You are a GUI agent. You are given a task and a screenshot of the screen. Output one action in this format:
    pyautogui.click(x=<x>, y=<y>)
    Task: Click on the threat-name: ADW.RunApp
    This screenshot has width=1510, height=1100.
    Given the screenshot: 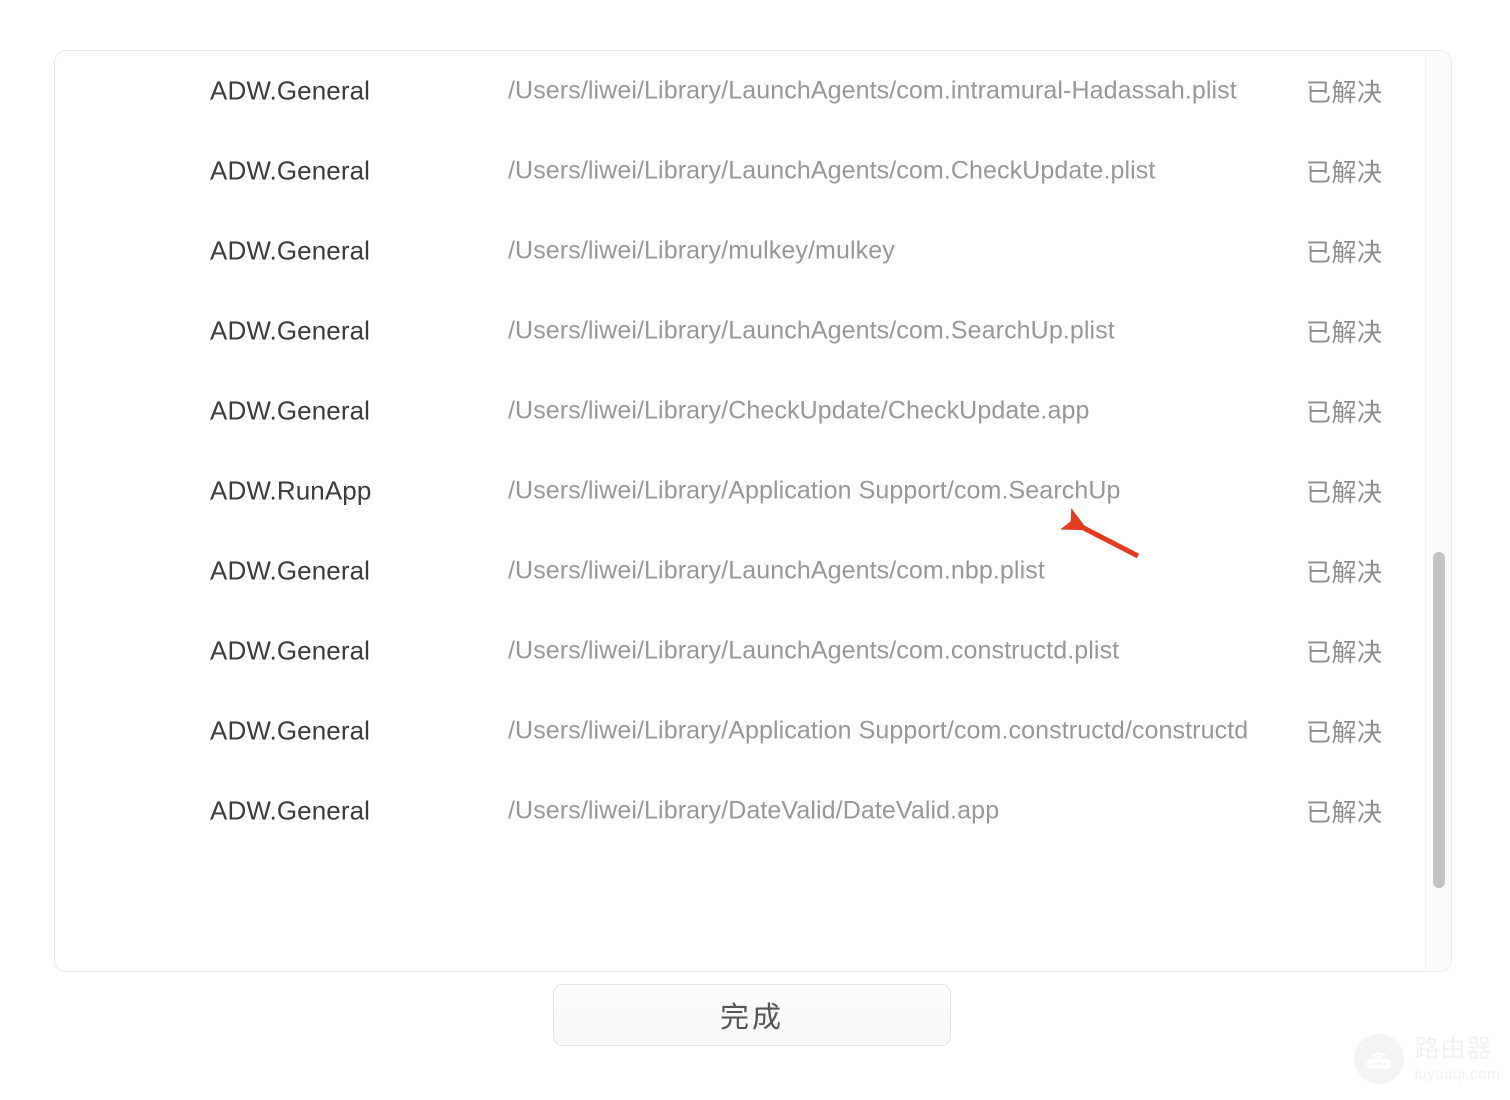 What is the action you would take?
    pyautogui.click(x=291, y=490)
    